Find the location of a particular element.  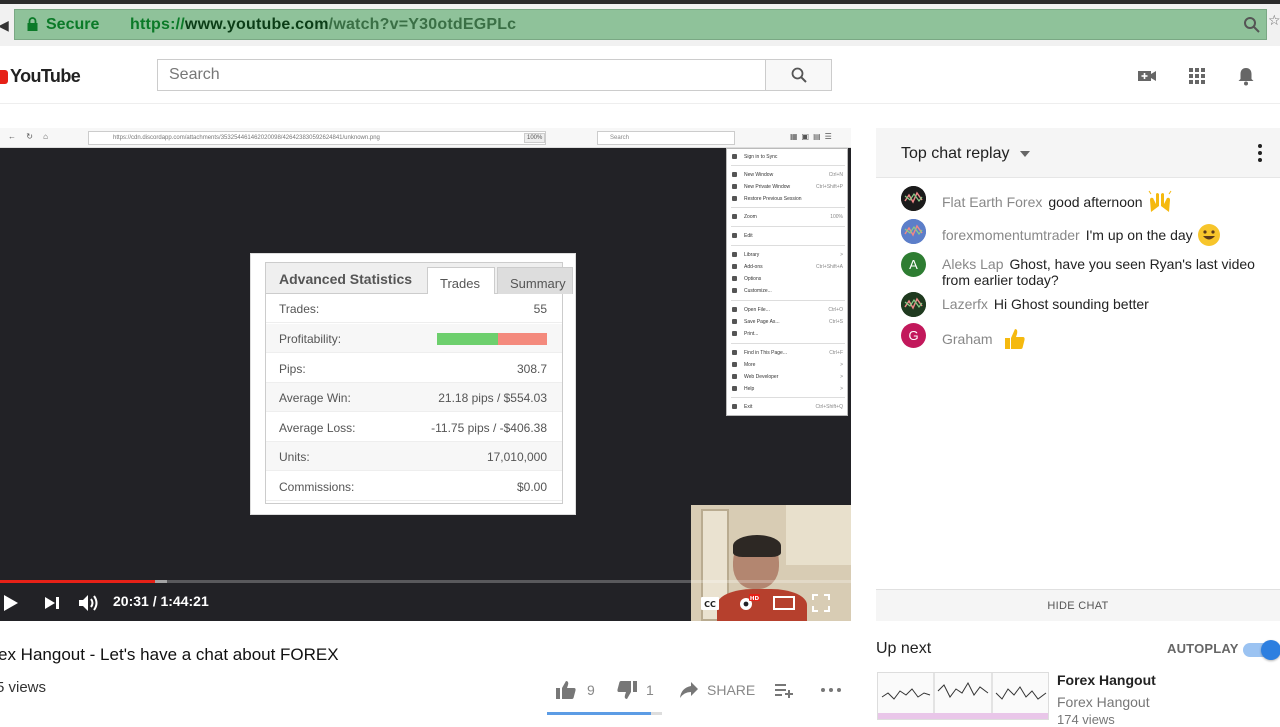

avatar: G is located at coordinates (913, 335).